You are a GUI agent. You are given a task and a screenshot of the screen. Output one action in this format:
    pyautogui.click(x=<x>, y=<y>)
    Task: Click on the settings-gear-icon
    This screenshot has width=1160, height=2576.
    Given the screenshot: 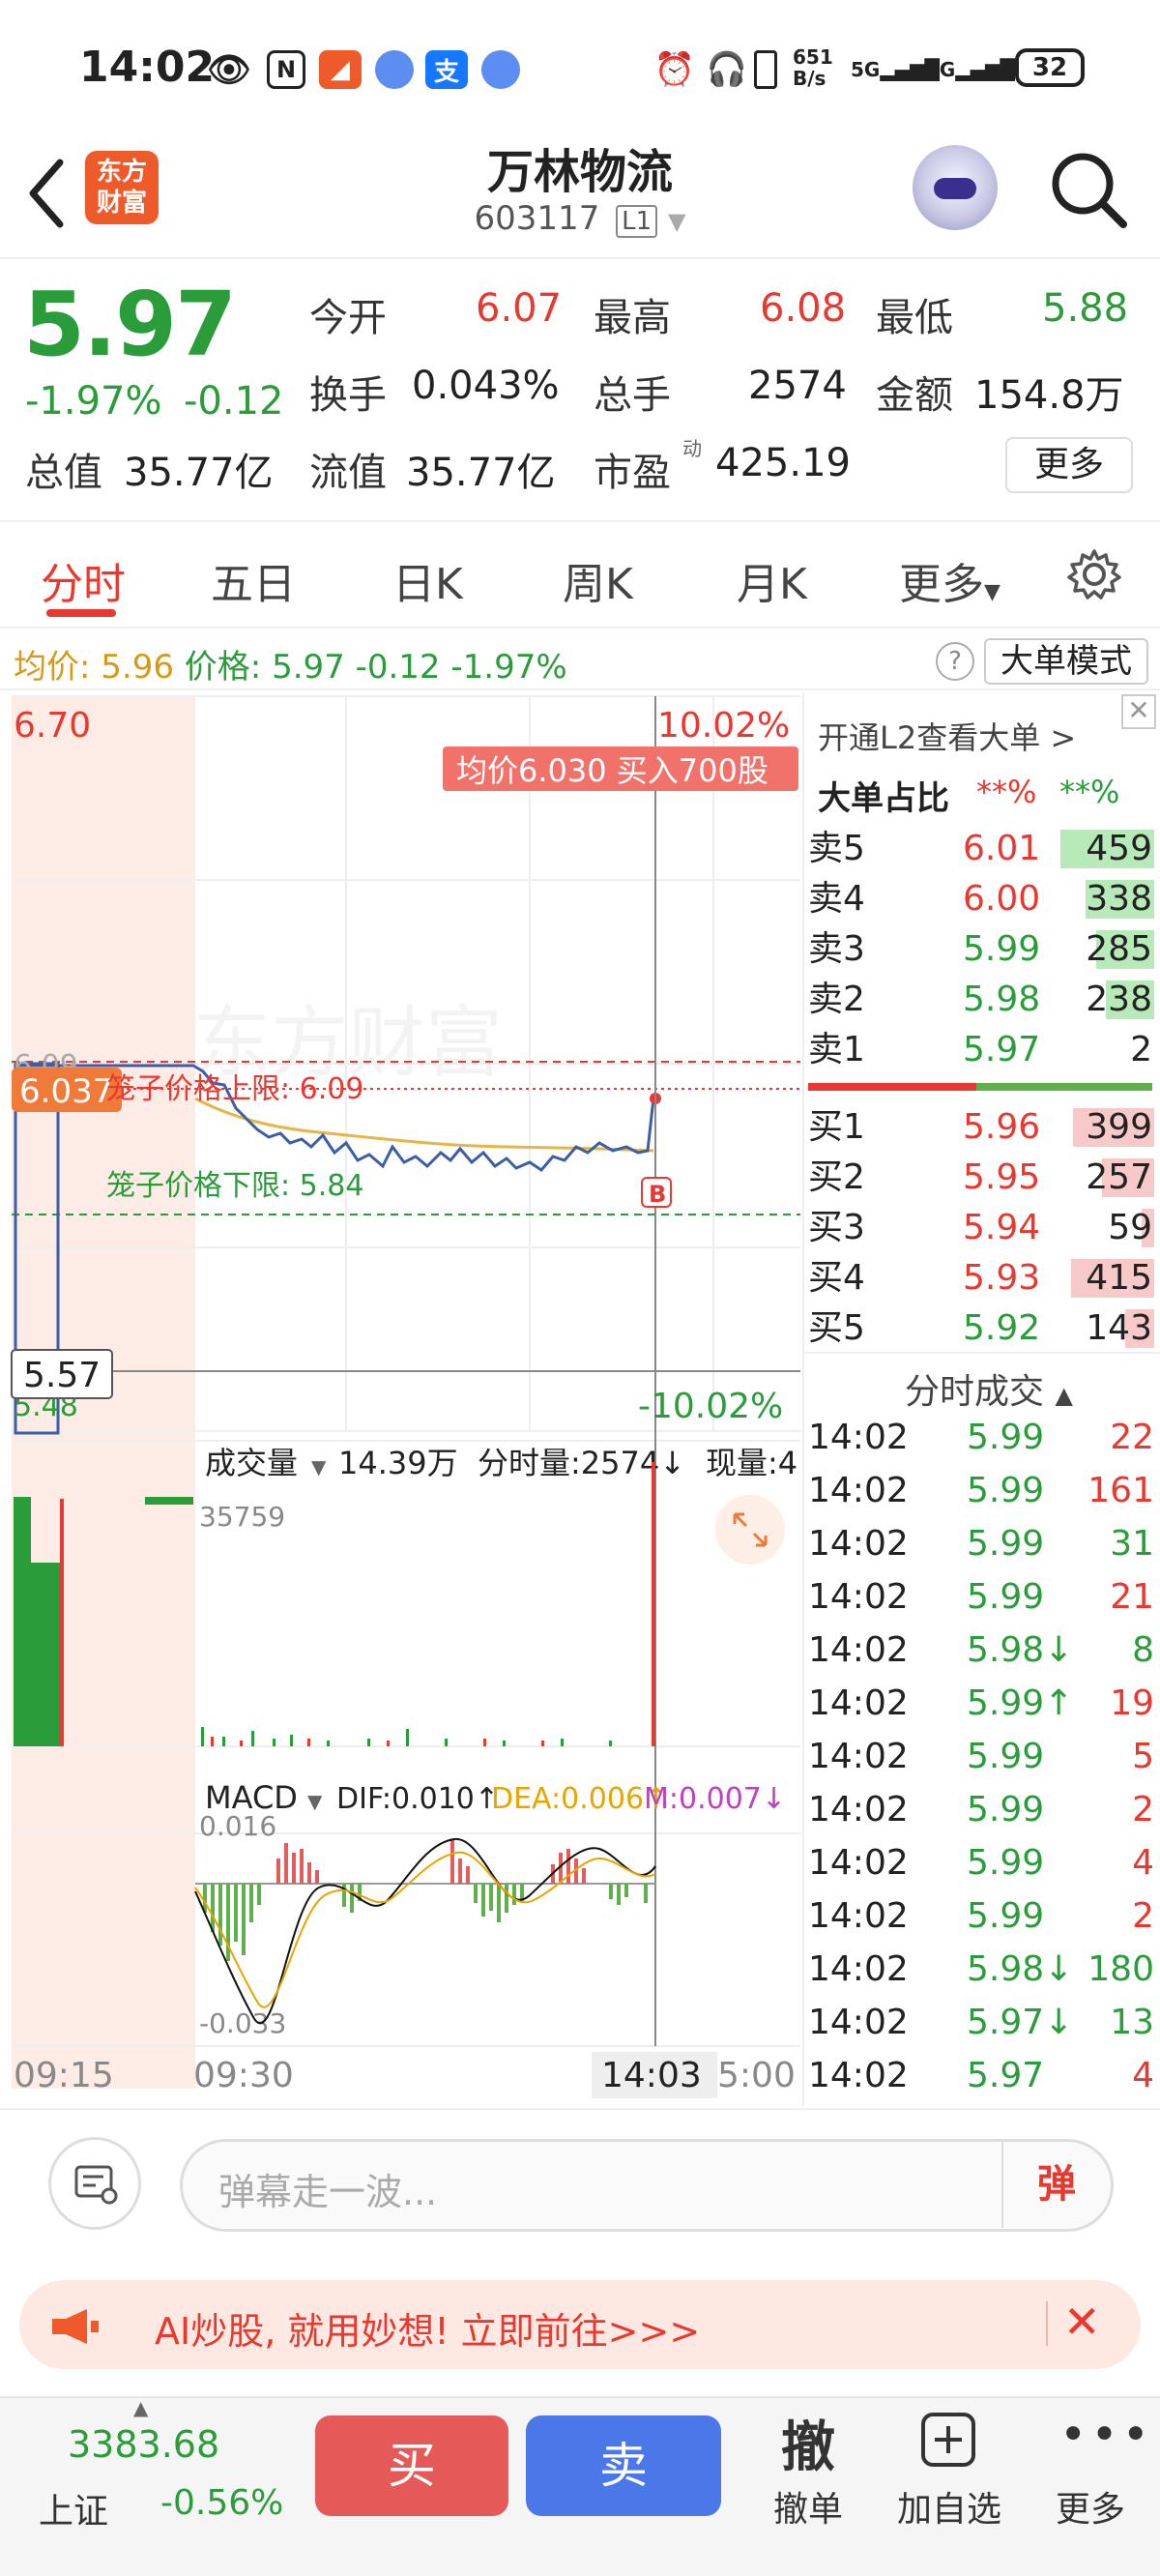 What is the action you would take?
    pyautogui.click(x=1094, y=574)
    